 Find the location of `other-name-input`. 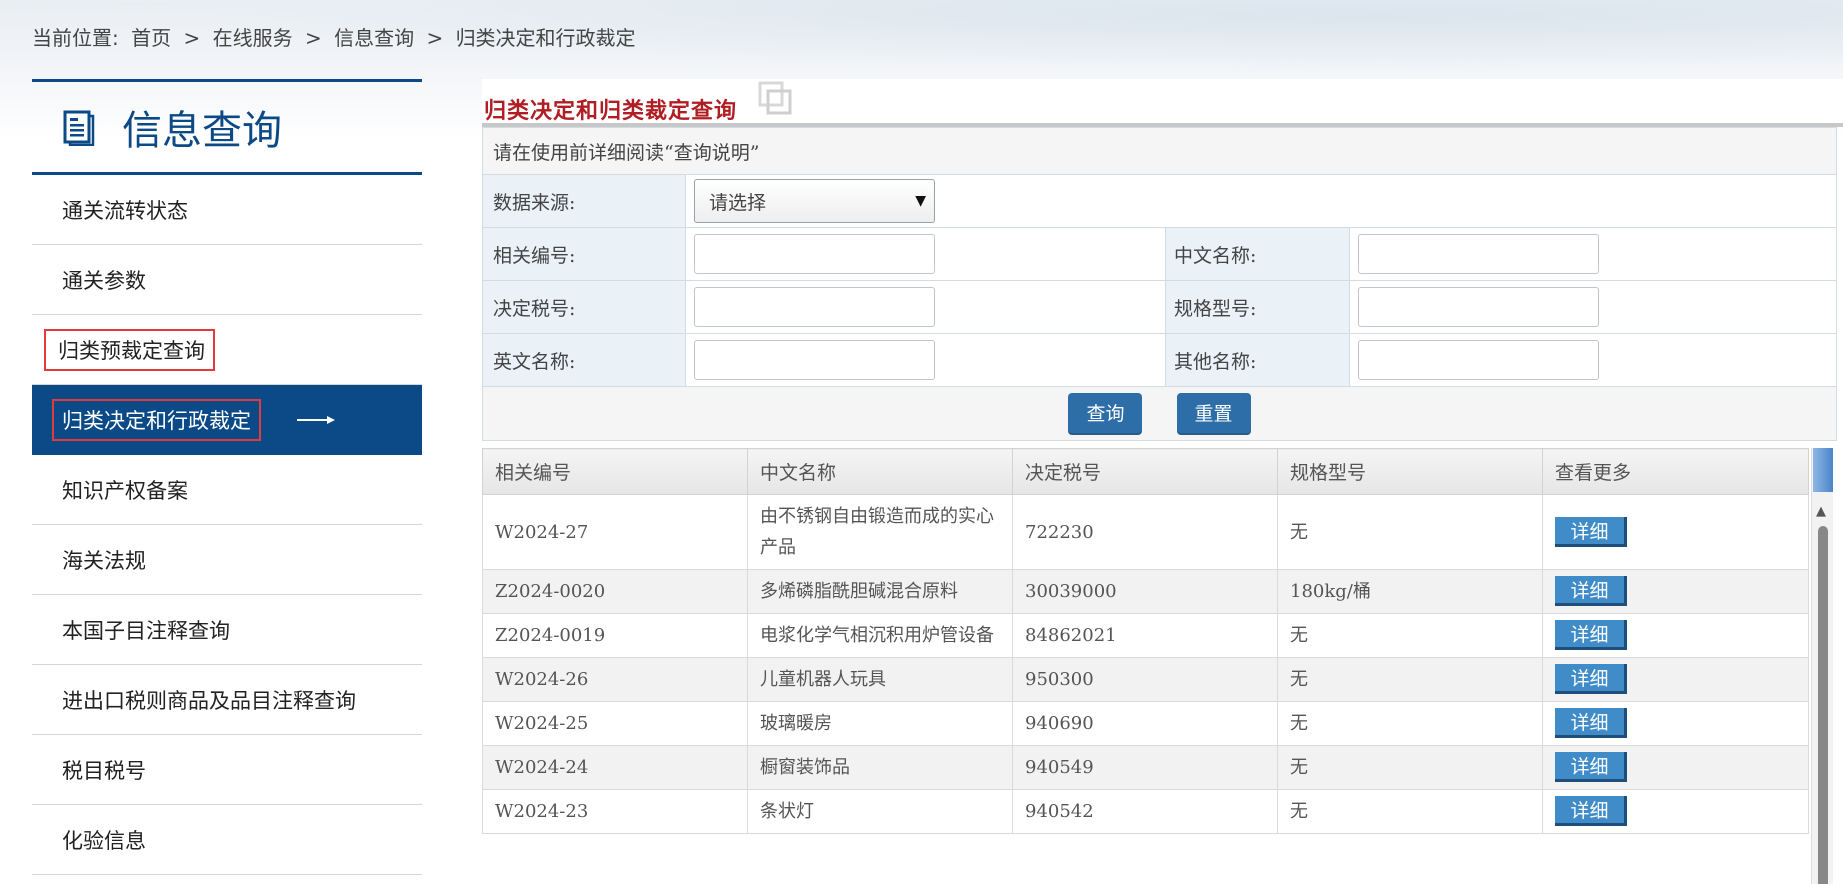

other-name-input is located at coordinates (1478, 360).